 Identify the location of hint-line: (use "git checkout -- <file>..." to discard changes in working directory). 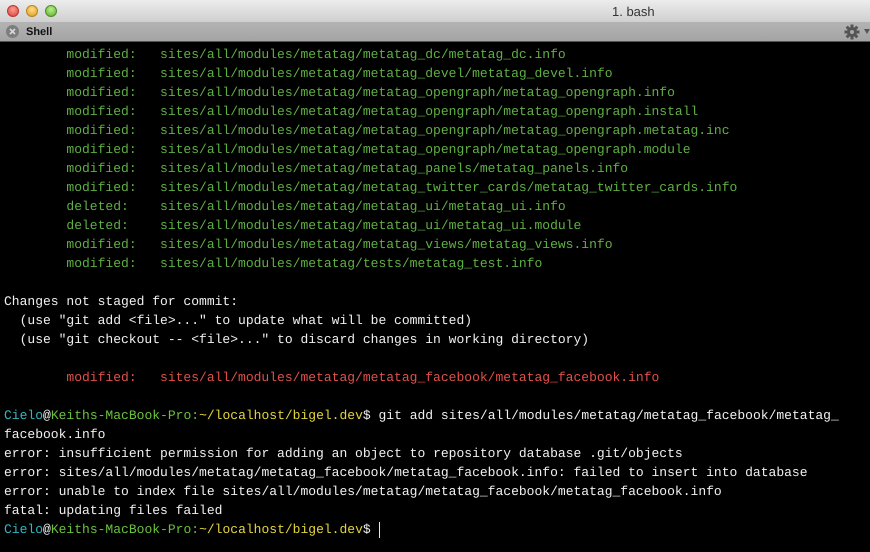
(305, 340).